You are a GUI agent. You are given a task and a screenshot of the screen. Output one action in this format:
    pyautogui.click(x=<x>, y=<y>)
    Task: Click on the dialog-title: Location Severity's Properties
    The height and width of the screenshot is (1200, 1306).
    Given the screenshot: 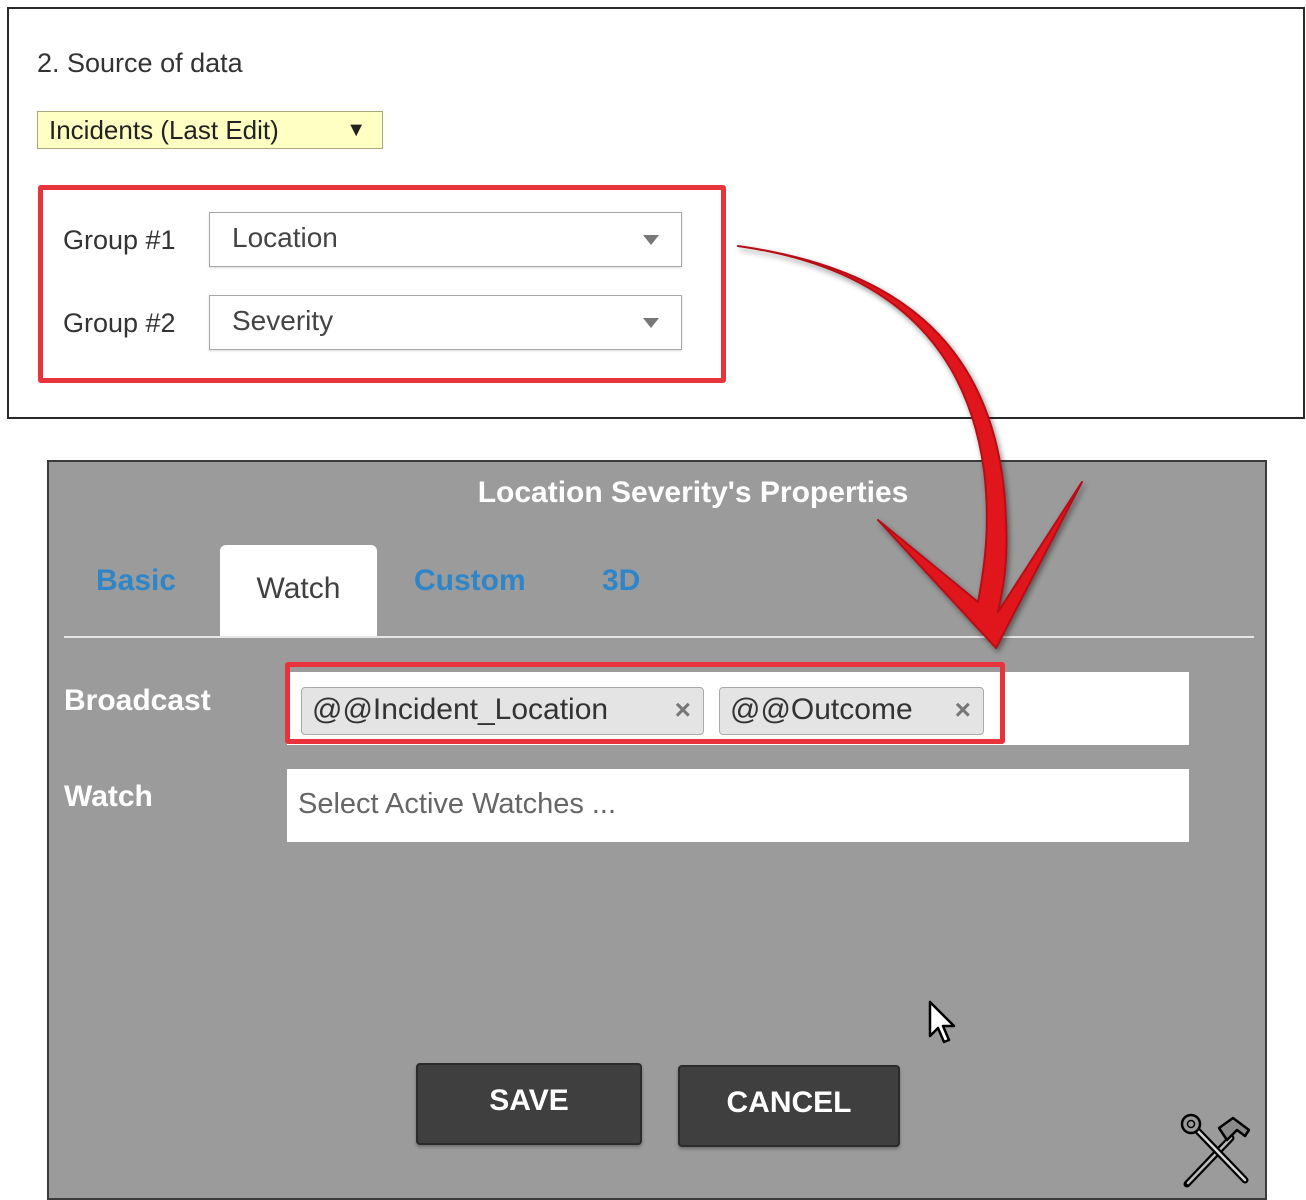 What is the action you would take?
    pyautogui.click(x=693, y=492)
    